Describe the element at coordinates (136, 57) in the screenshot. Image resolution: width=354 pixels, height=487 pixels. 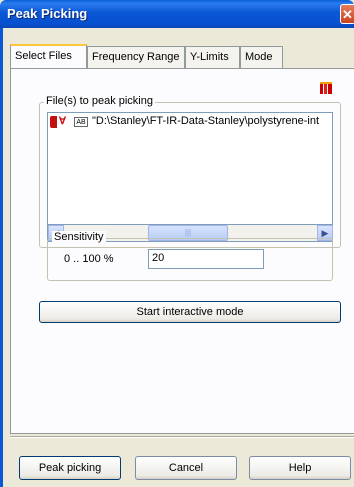
I see `tab-frequency-range: Frequency Range` at that location.